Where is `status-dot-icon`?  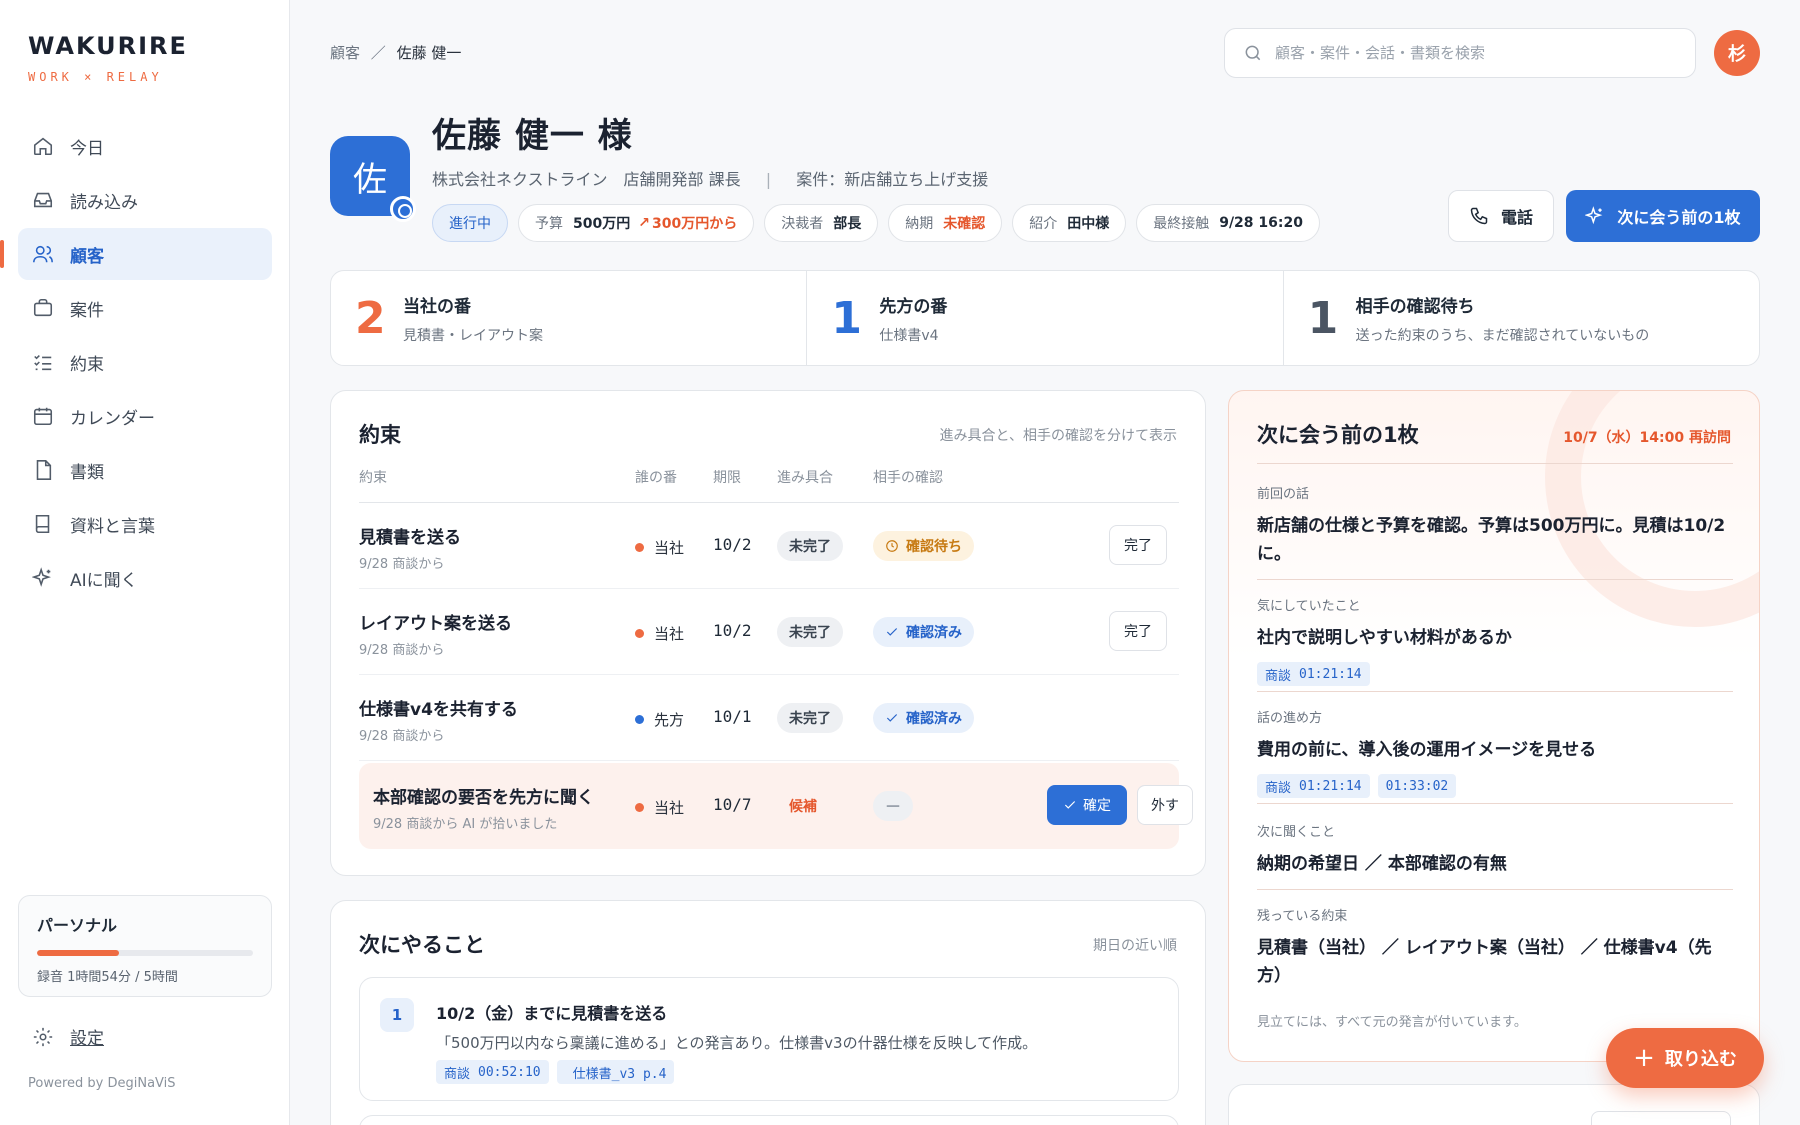
status-dot-icon is located at coordinates (403, 209).